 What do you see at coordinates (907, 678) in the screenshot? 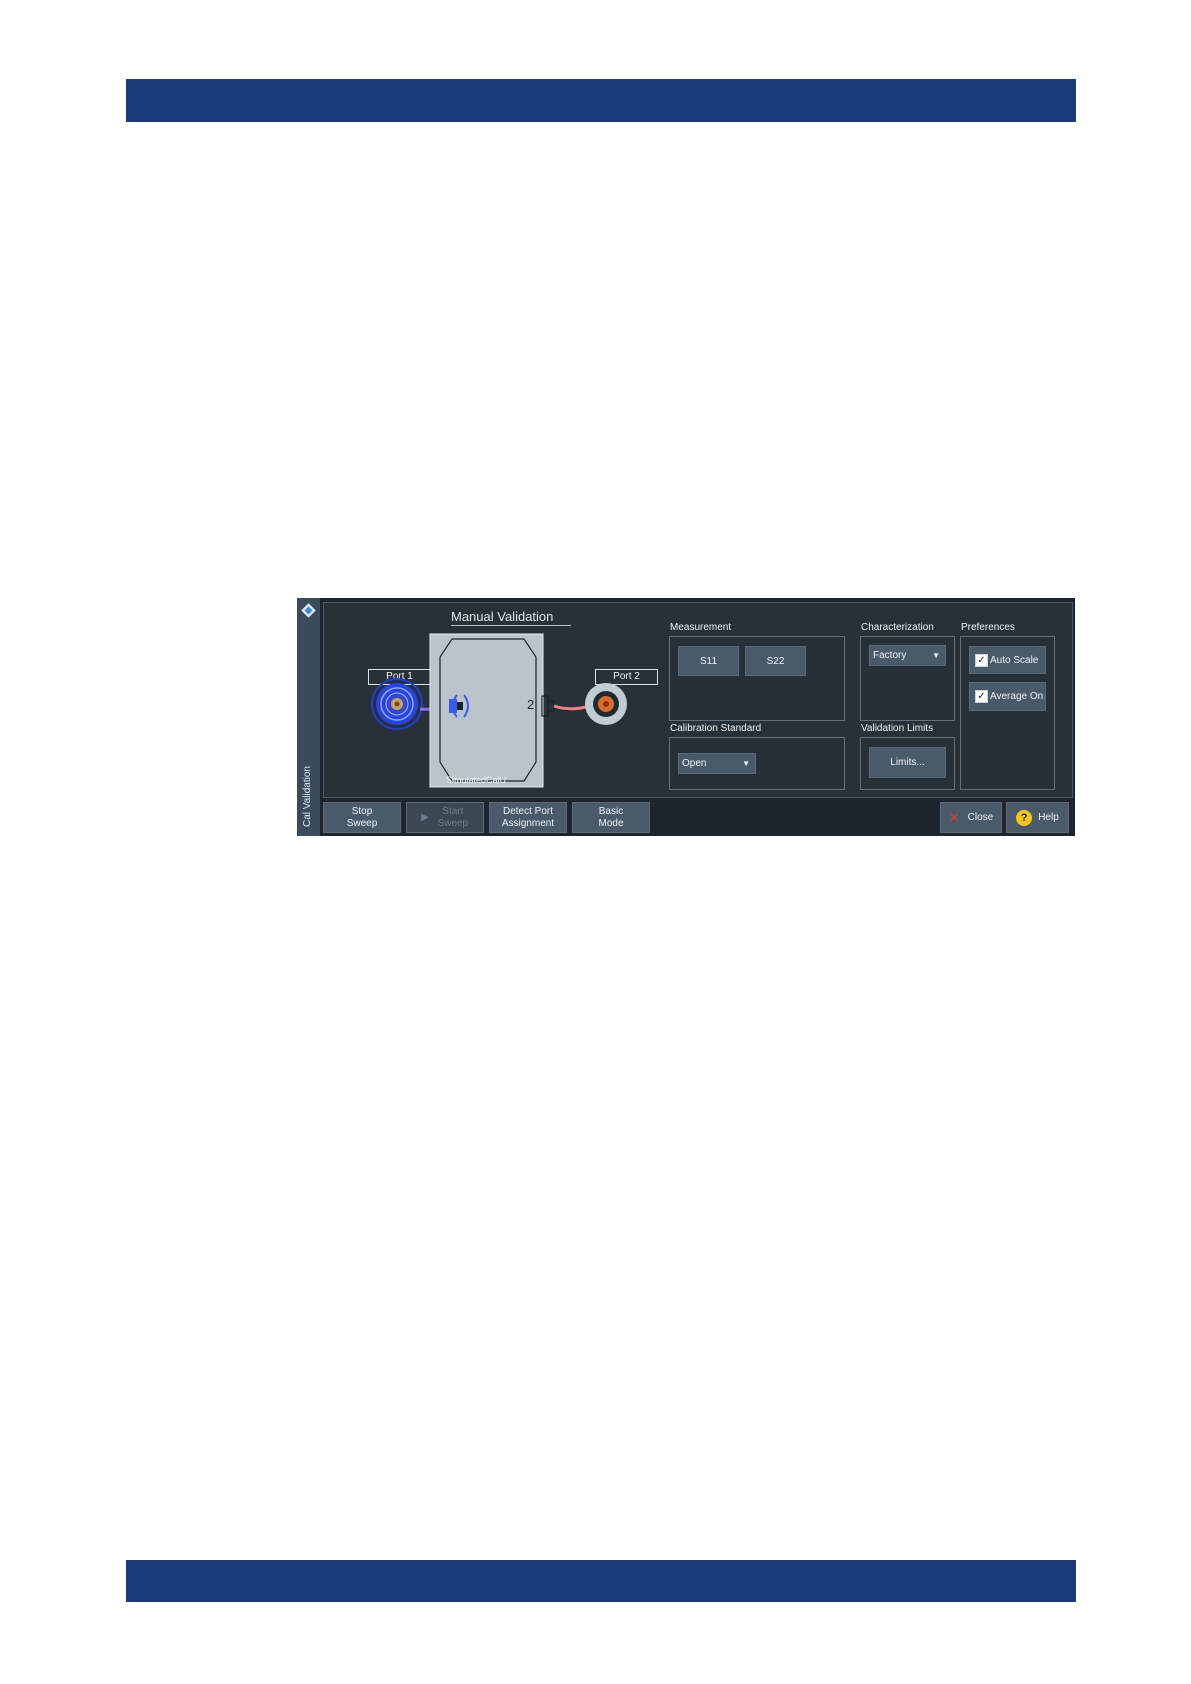
I see `characterization-group: Factory ▼` at bounding box center [907, 678].